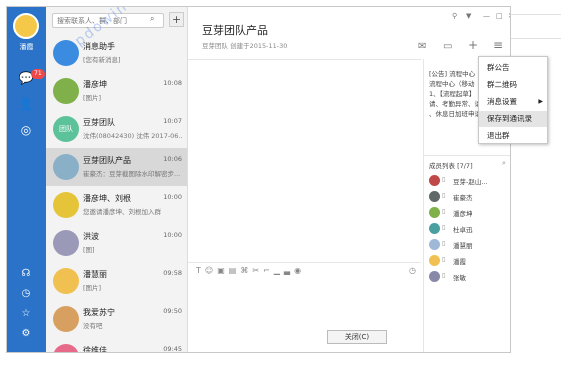 Image resolution: width=561 pixels, height=367 pixels. What do you see at coordinates (66, 348) in the screenshot?
I see `conversation-avatar: 维佳` at bounding box center [66, 348].